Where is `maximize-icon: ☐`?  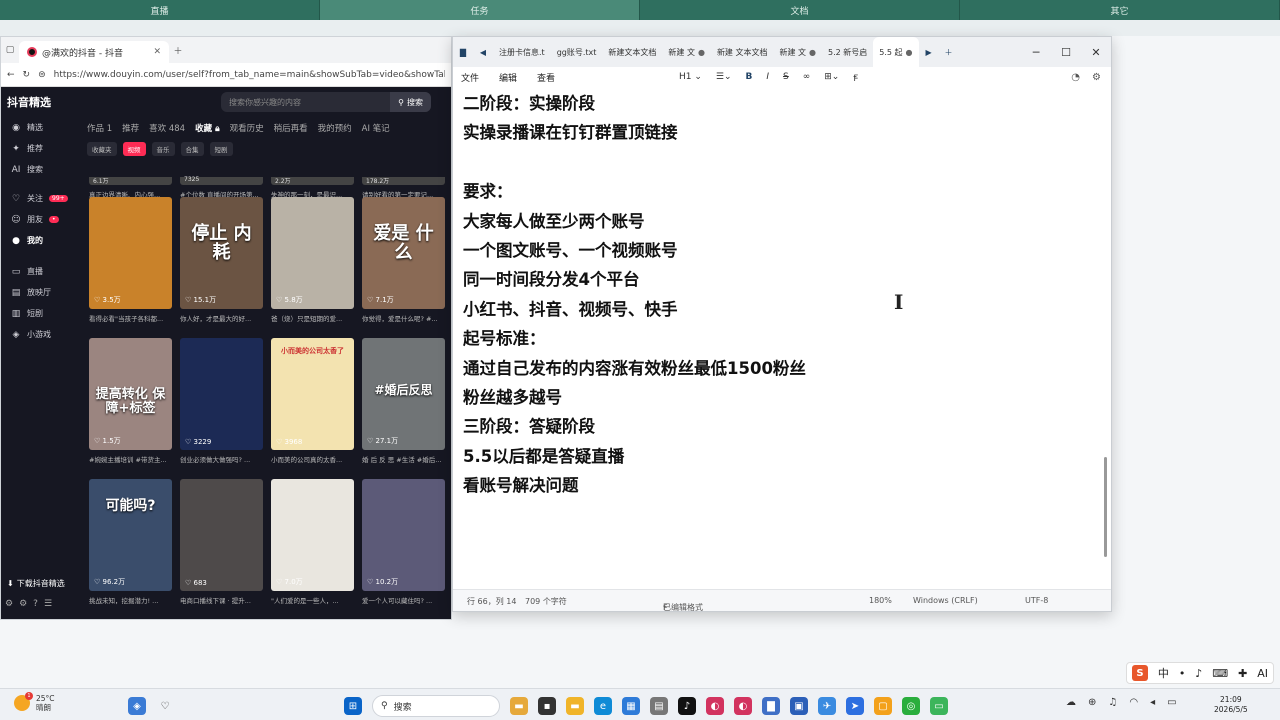
maximize-icon: ☐ is located at coordinates (1066, 52).